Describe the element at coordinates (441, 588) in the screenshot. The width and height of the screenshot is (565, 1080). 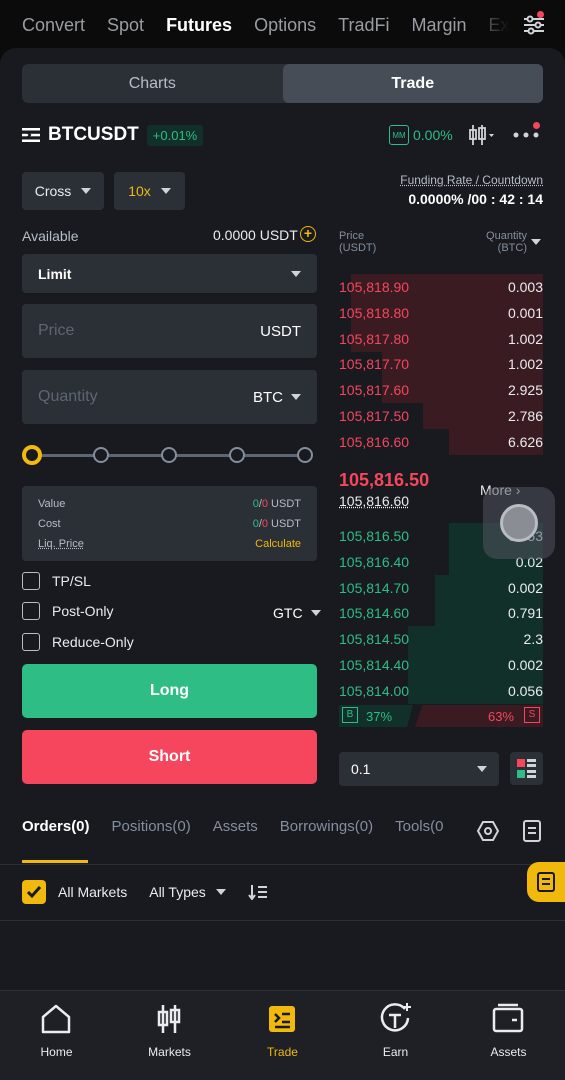
I see `bid-row: 105,814.70 0.002` at that location.